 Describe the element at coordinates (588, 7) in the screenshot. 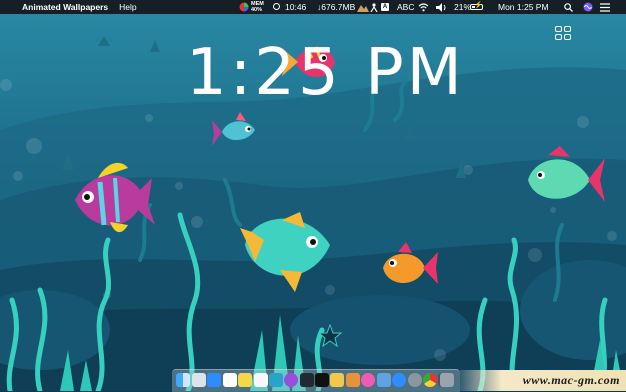

I see `siri-icon` at that location.